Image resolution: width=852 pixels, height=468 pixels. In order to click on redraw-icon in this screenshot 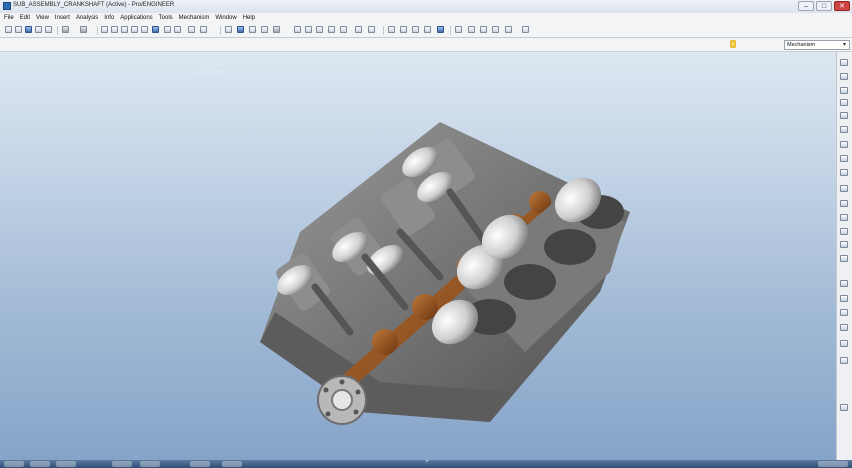, I will do `click(228, 29)`.